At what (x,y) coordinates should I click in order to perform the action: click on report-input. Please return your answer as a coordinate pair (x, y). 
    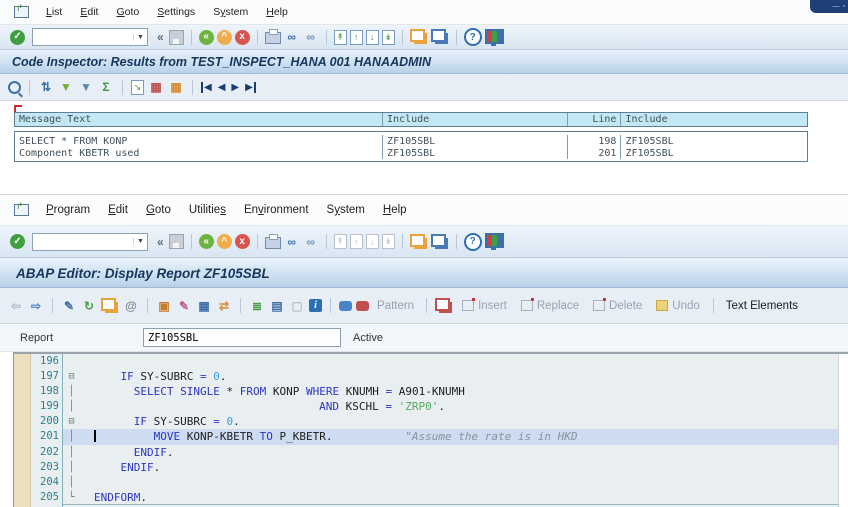
    Looking at the image, I should click on (242, 337).